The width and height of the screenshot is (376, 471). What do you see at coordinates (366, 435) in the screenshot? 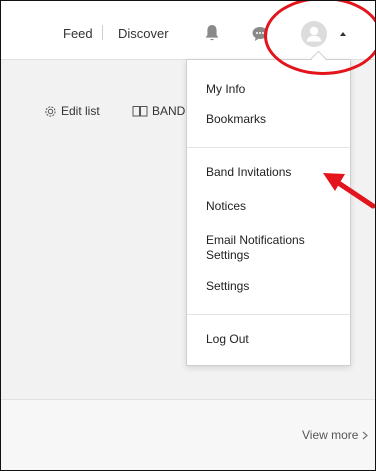
I see `chevron-right-icon` at bounding box center [366, 435].